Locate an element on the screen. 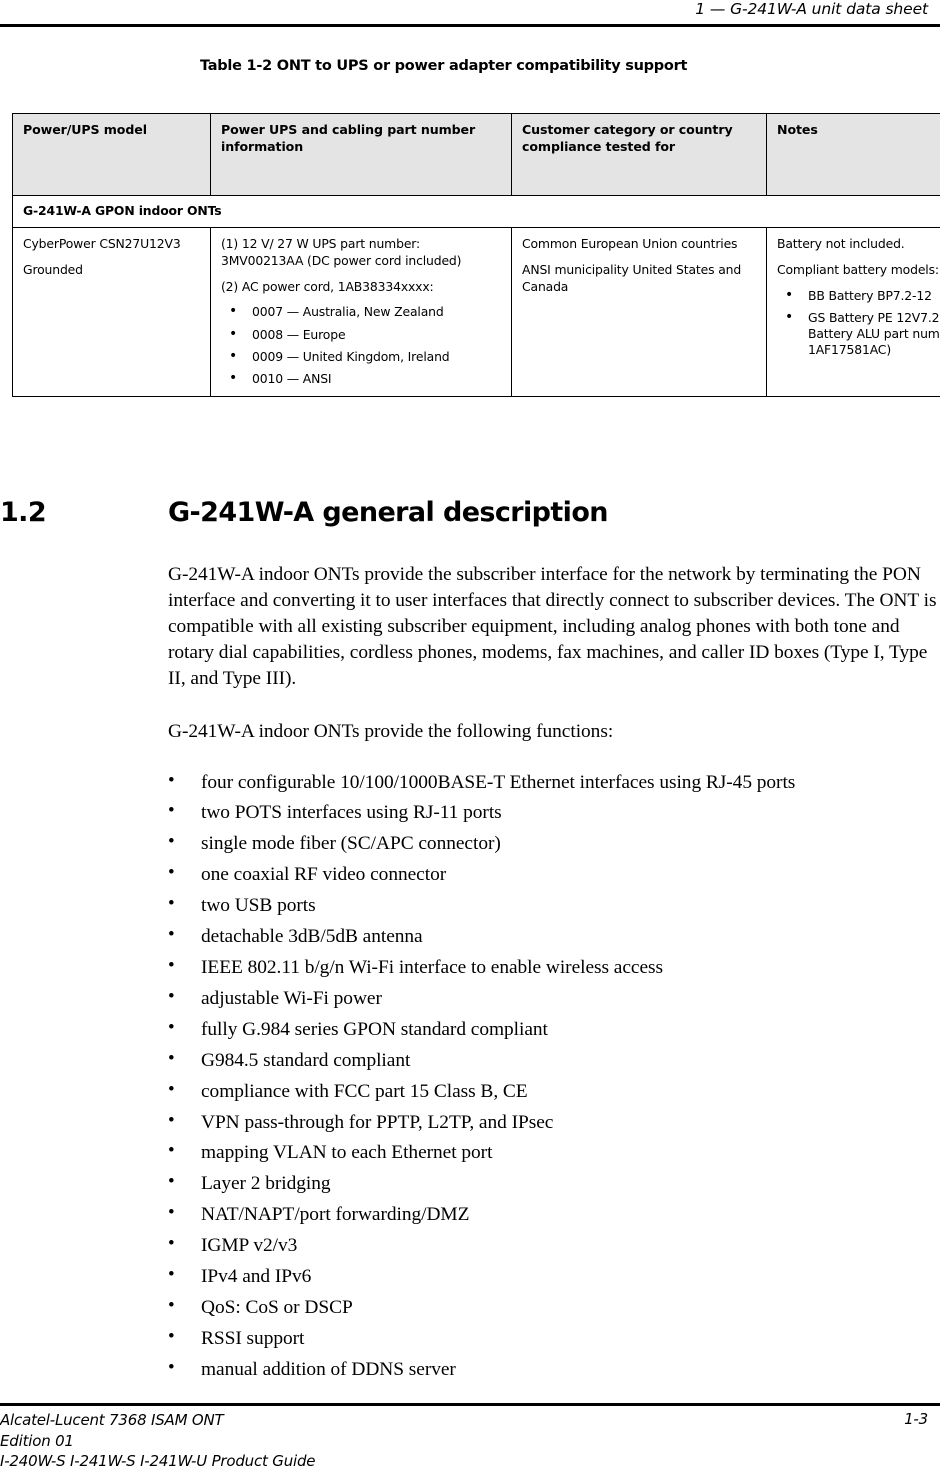 The height and width of the screenshot is (1477, 940). list-item: • IPv4 and IPv6 is located at coordinates (554, 1276).